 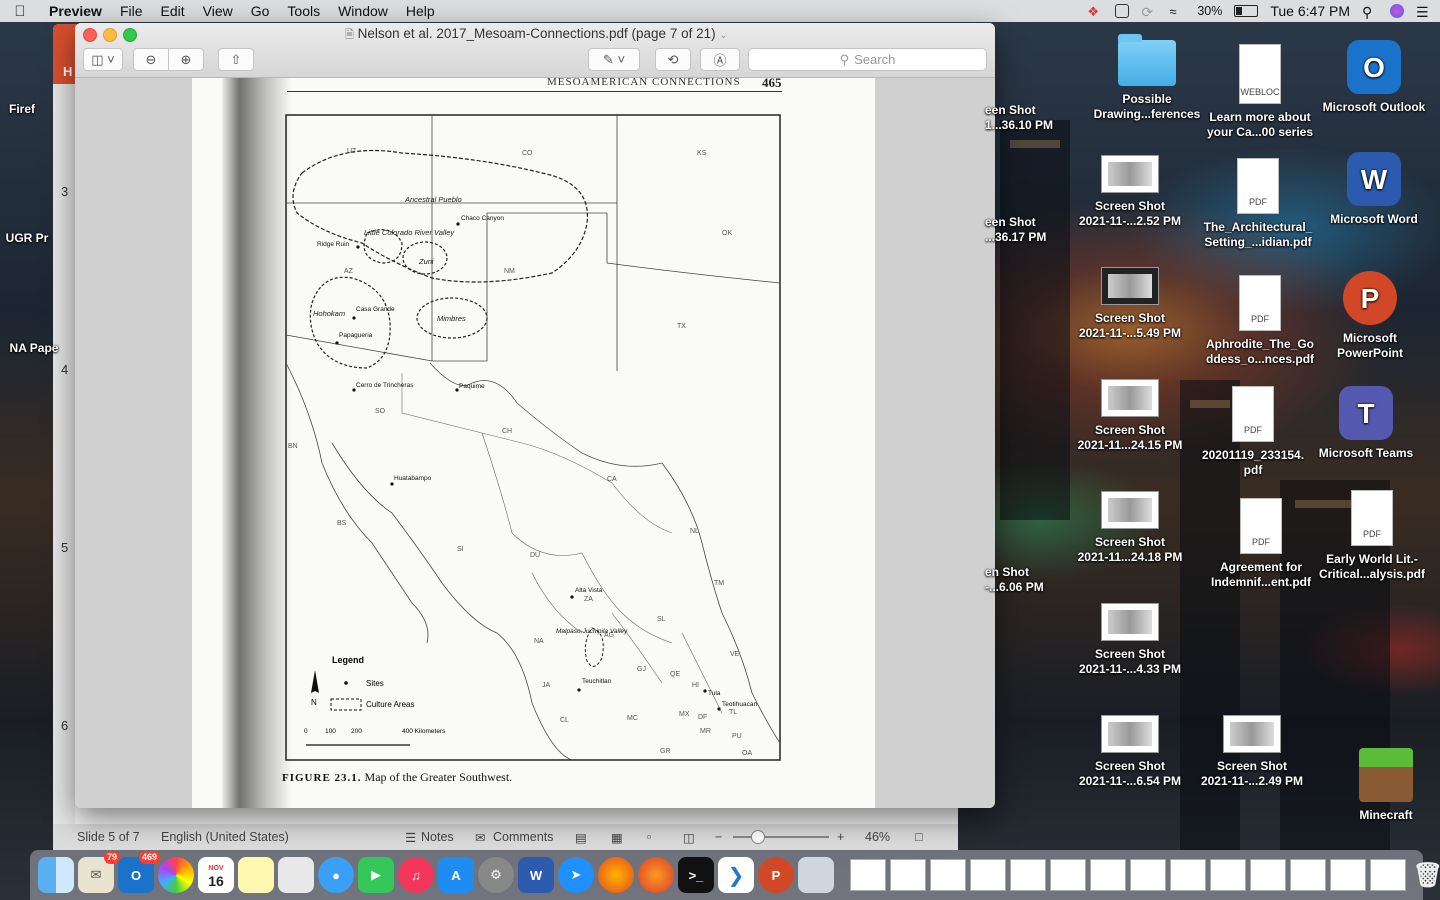 I want to click on slide-number-3: 3, so click(x=64, y=191).